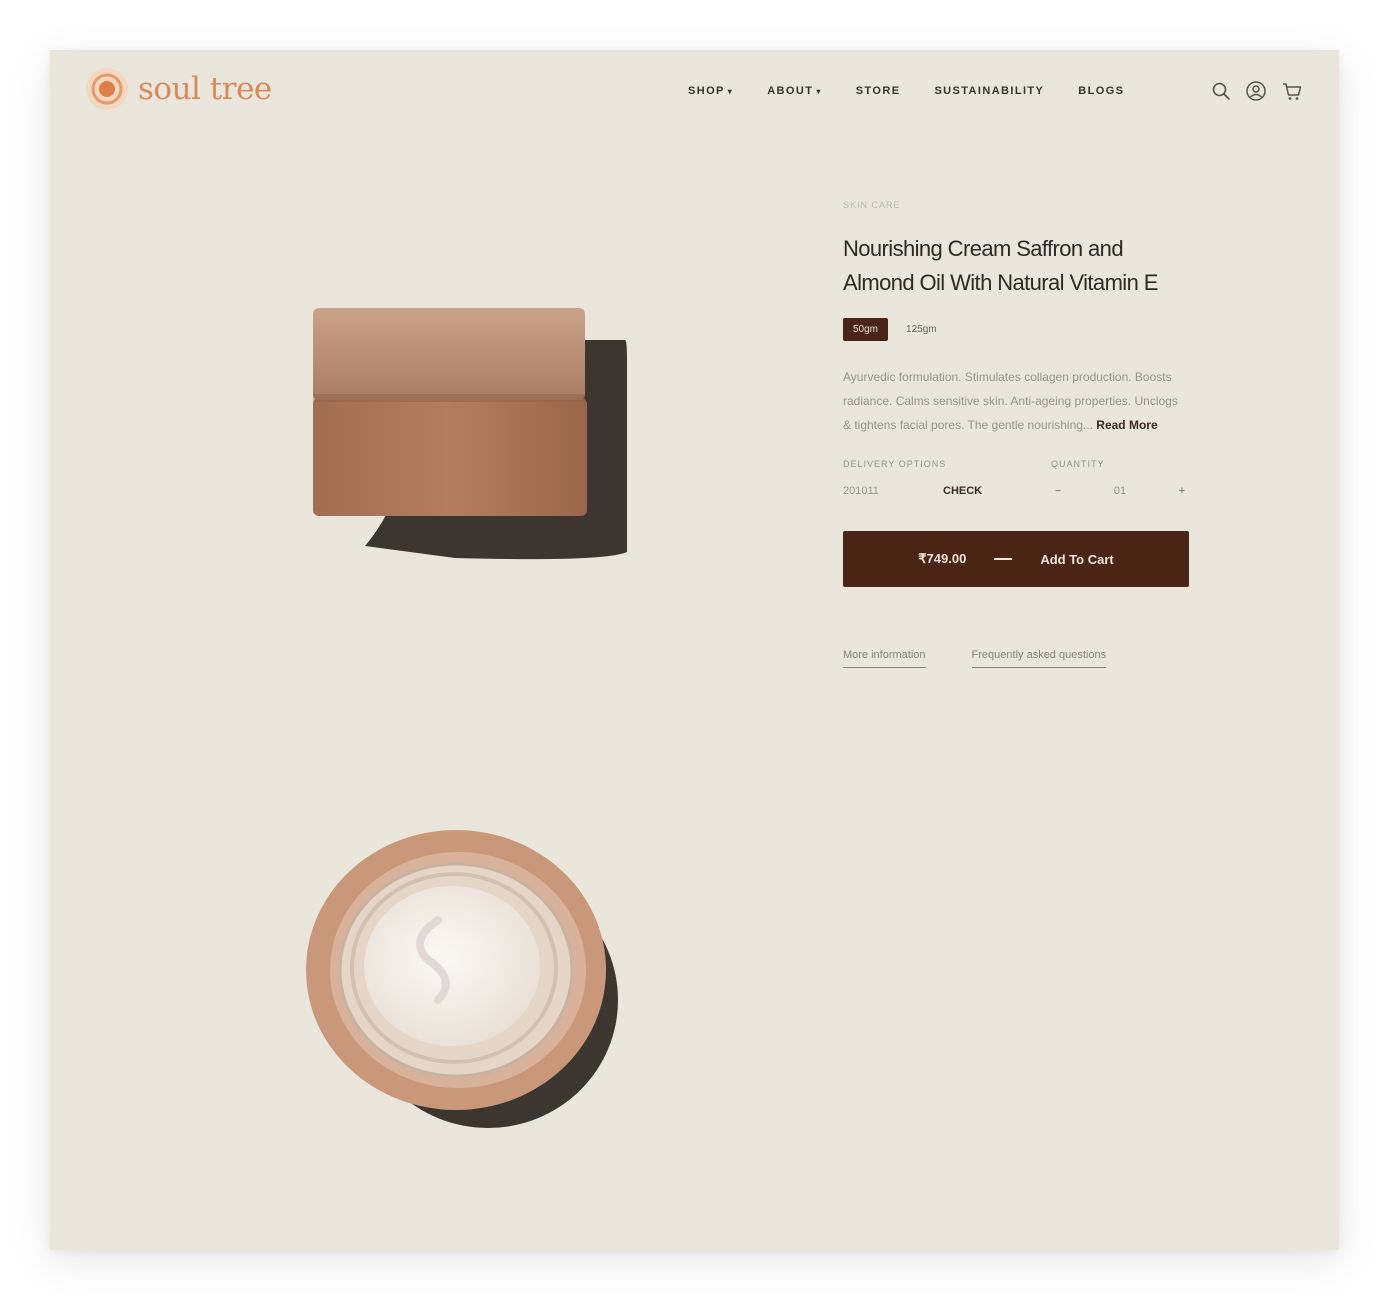 The height and width of the screenshot is (1300, 1389). What do you see at coordinates (1182, 491) in the screenshot?
I see `increment-button: +` at bounding box center [1182, 491].